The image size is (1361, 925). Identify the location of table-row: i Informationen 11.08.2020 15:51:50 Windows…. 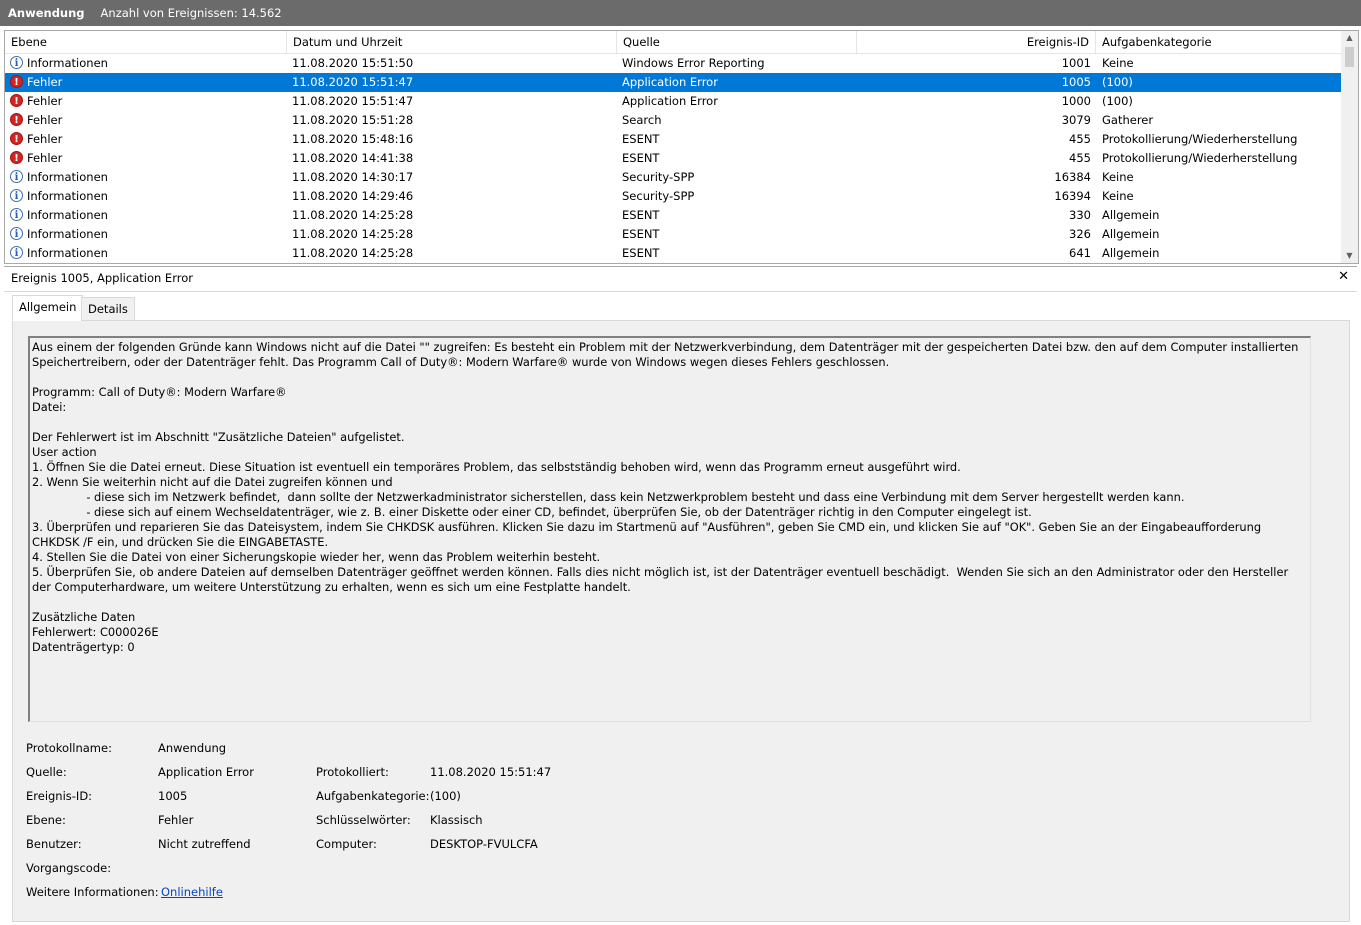
(673, 63).